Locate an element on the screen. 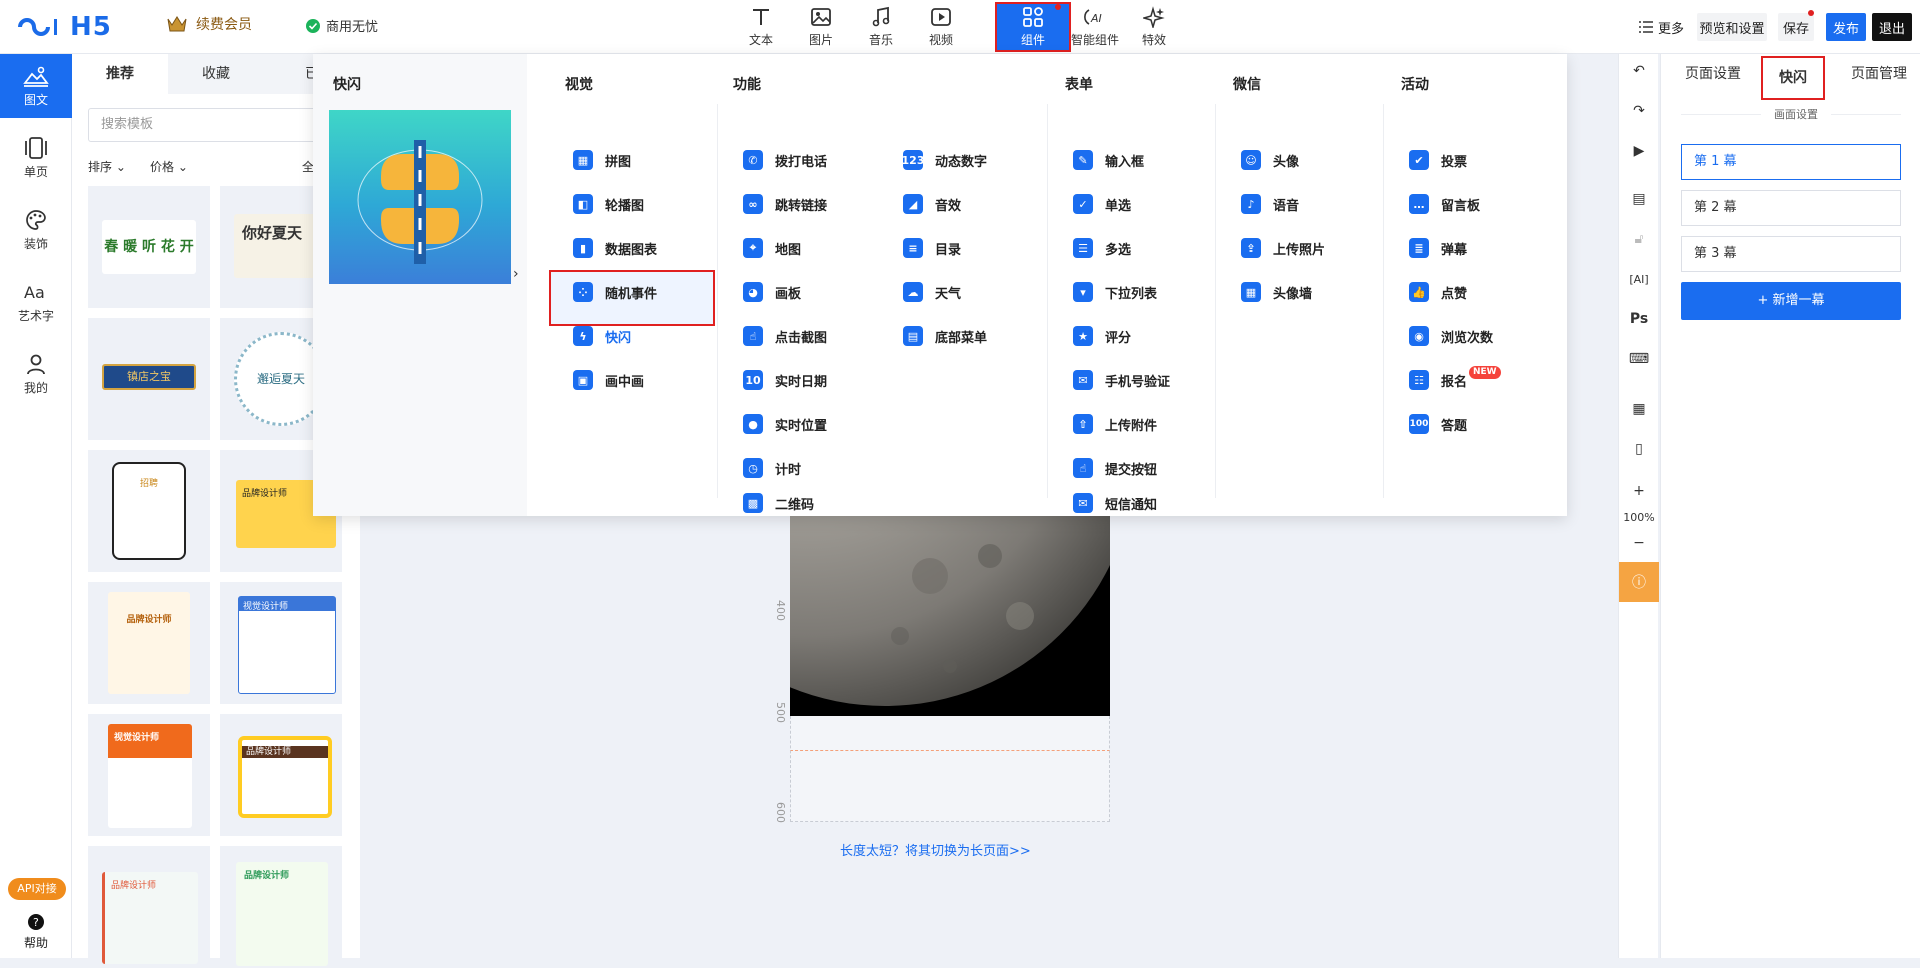 The width and height of the screenshot is (1920, 968). comp-timer: ◷ 计时 is located at coordinates (772, 468).